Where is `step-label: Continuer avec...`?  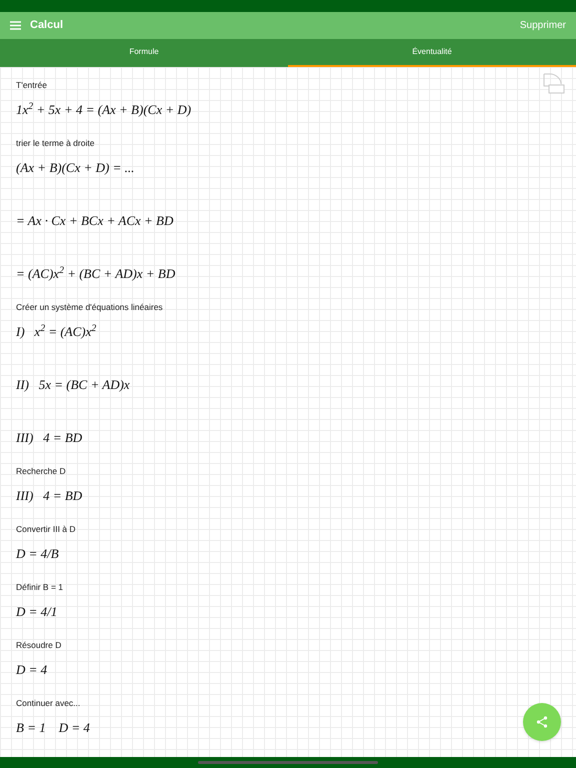 step-label: Continuer avec... is located at coordinates (48, 703).